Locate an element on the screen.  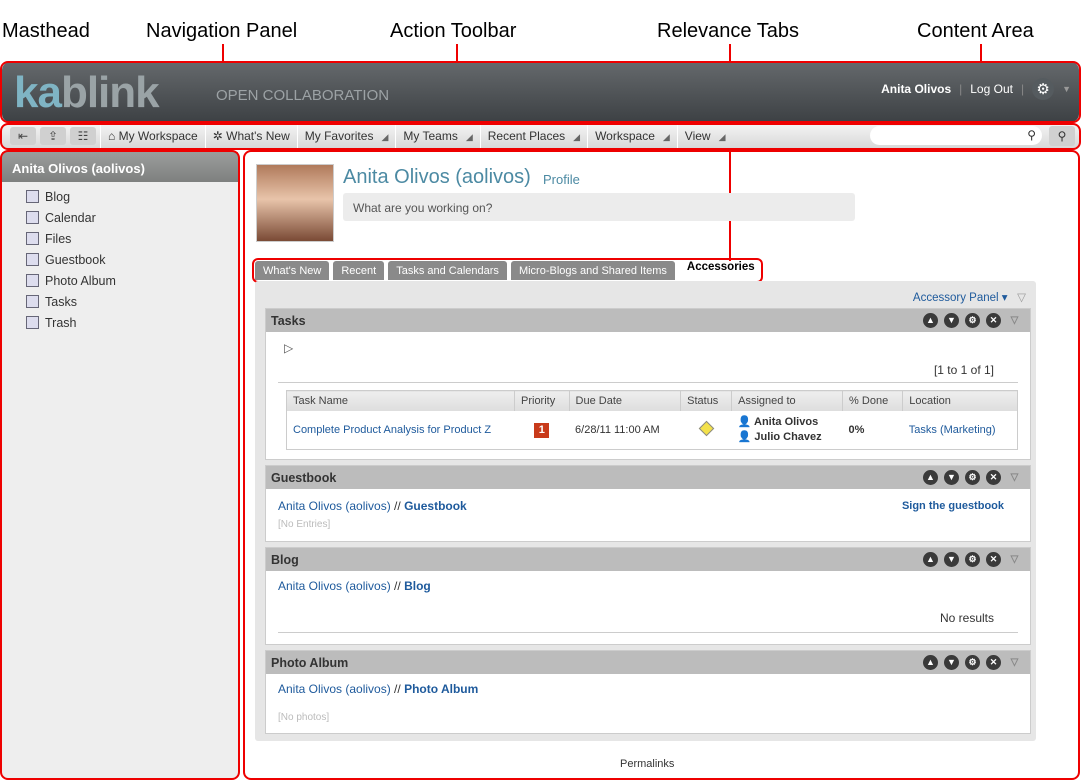
nav-item-blog: Blog is located at coordinates (120, 196).